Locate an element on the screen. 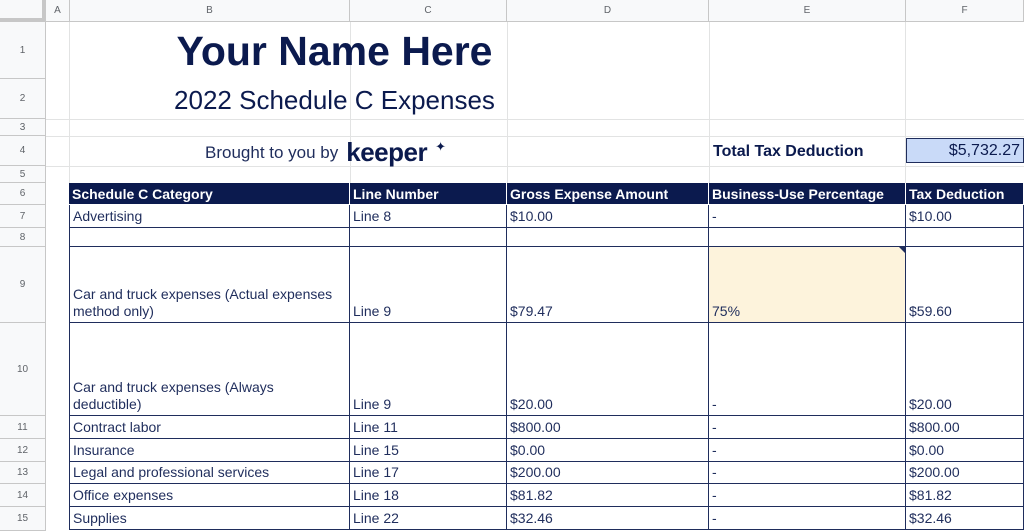  row-header-9: 9 is located at coordinates (23, 285).